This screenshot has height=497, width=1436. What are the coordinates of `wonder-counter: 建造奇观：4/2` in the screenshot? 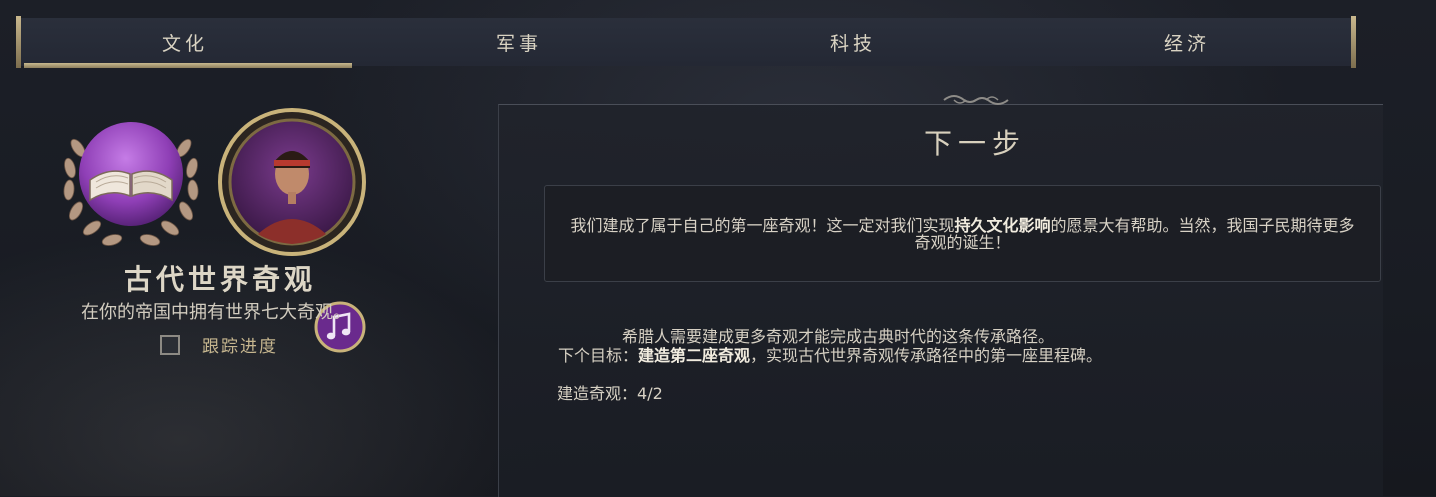 It's located at (610, 392).